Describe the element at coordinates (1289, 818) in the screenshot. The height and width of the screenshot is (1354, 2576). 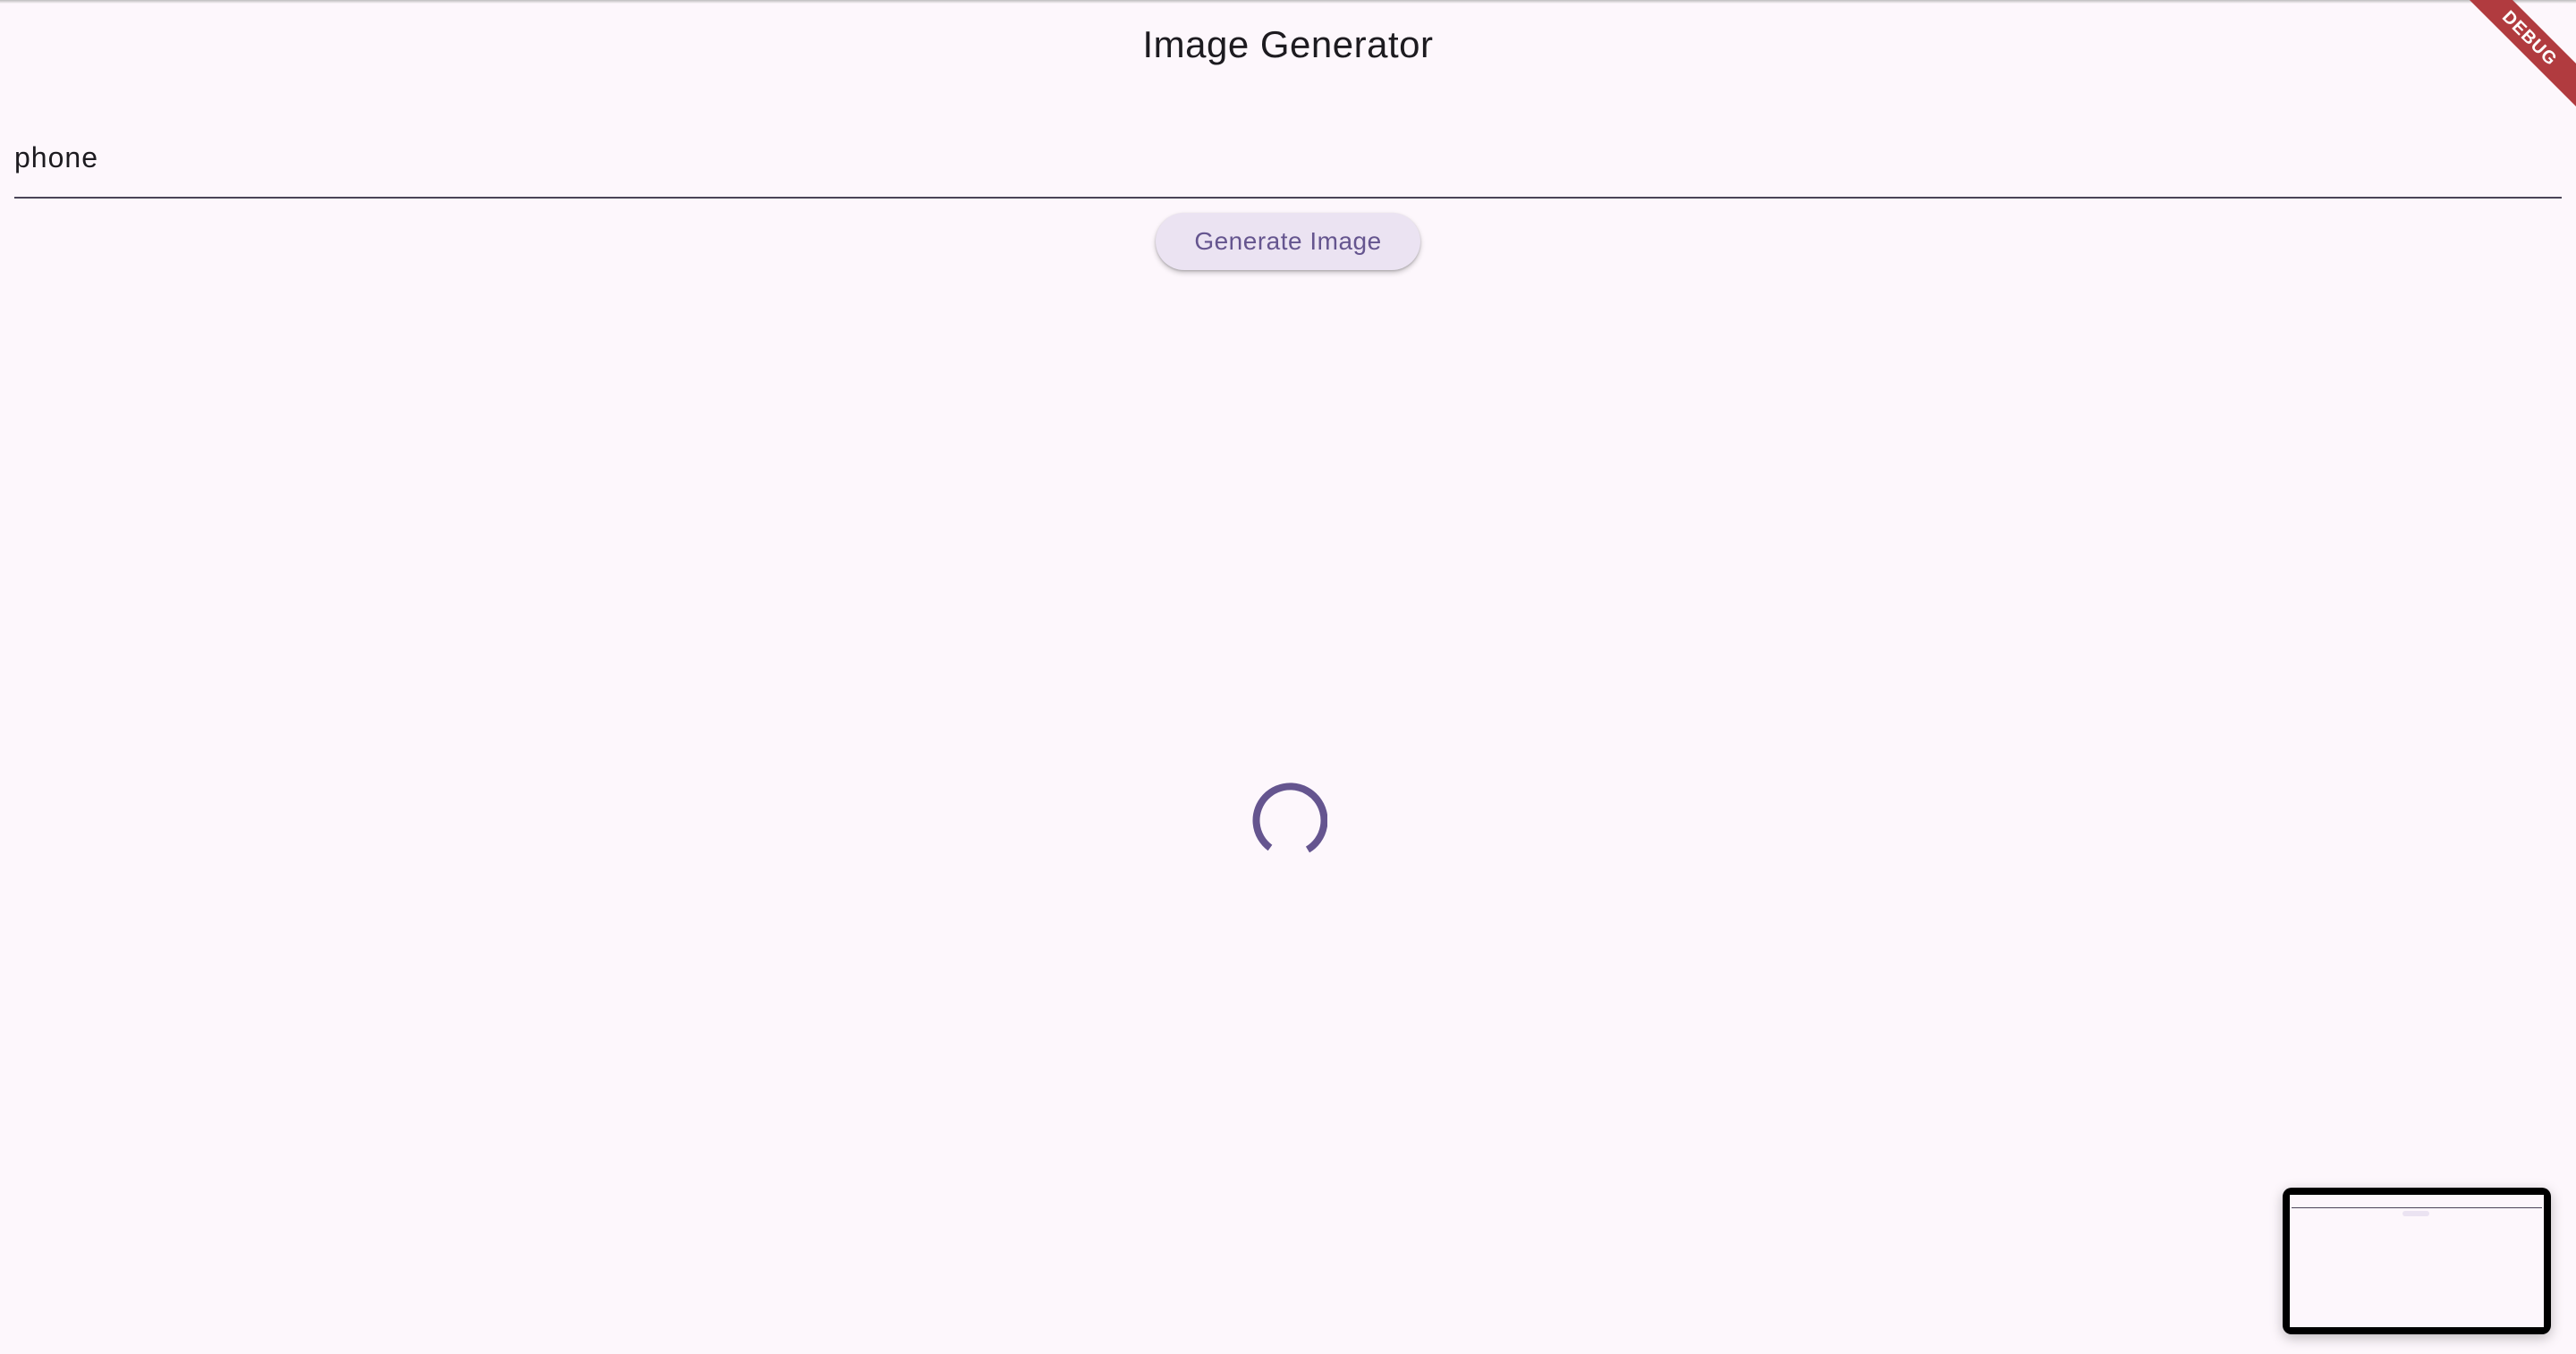
I see `progress-spinner-icon` at that location.